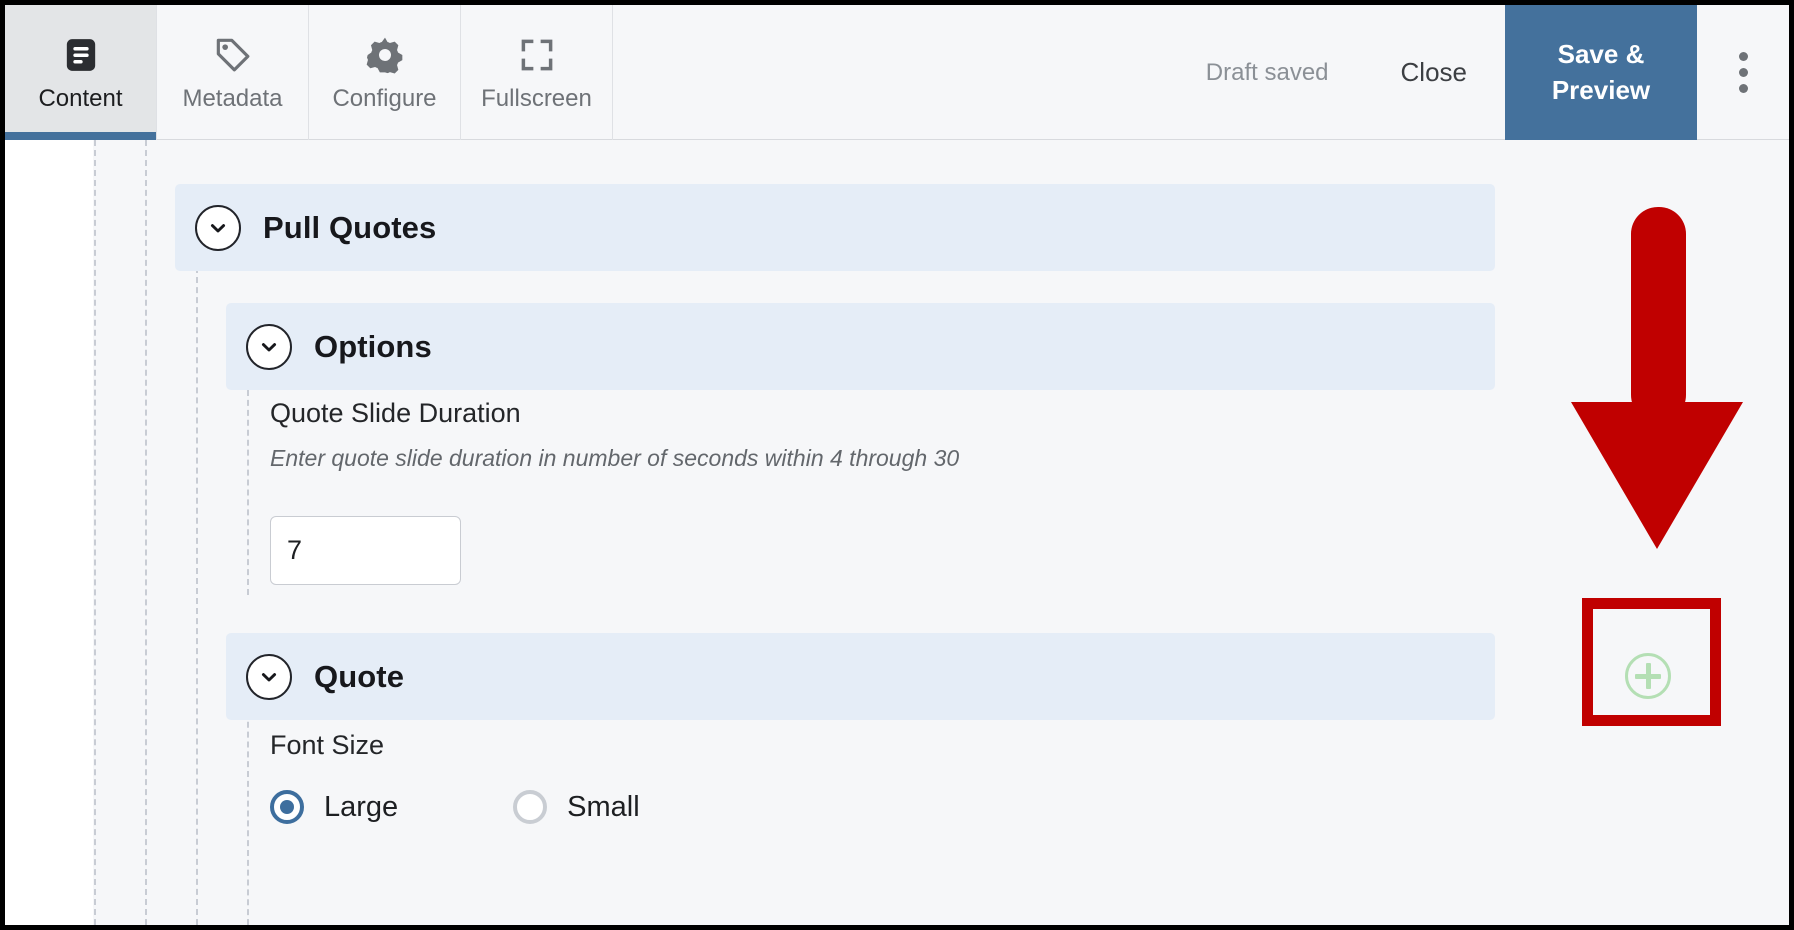 This screenshot has width=1794, height=930. Describe the element at coordinates (218, 227) in the screenshot. I see `chevron-down-icon-pull-quotes` at that location.